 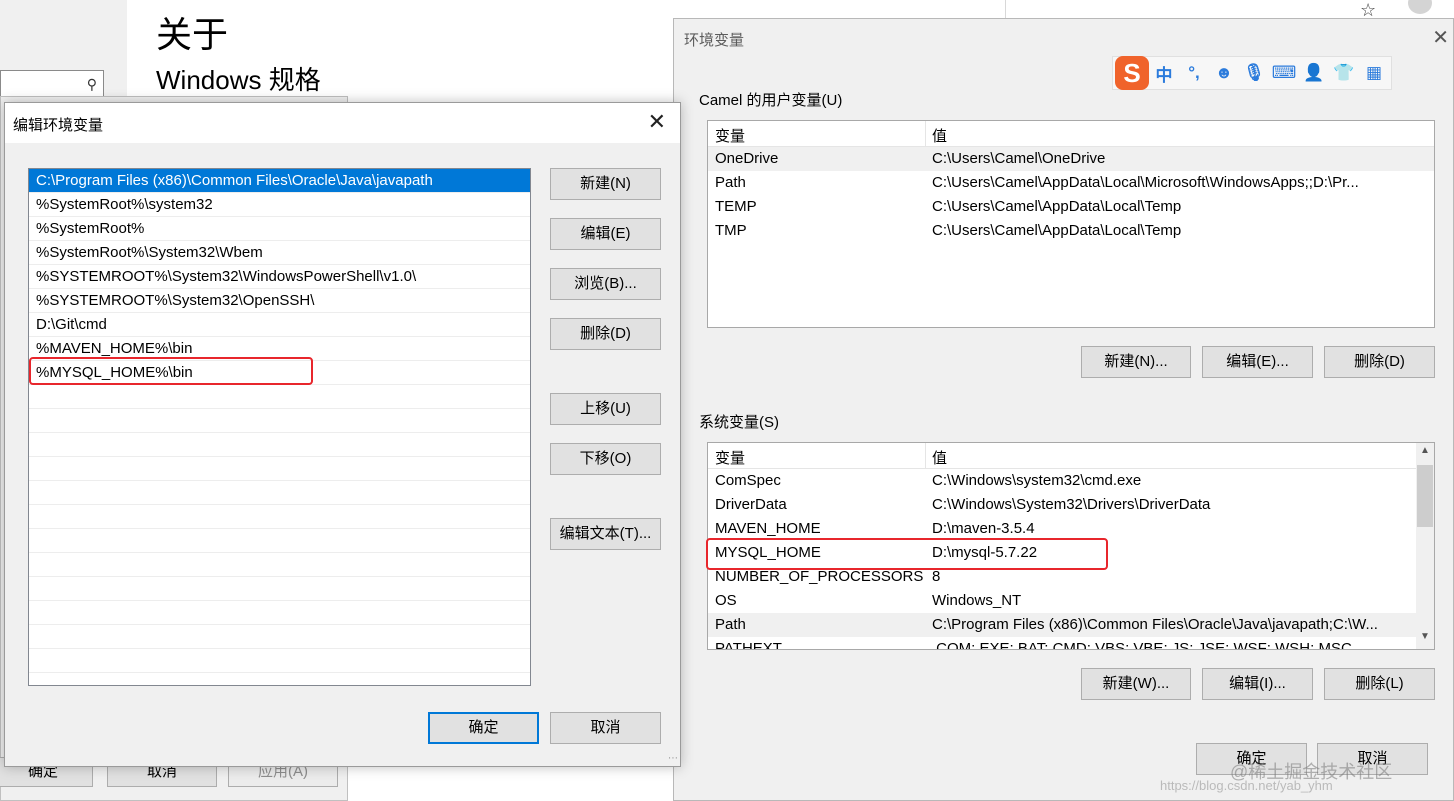 I want to click on punctuation-icon: °,, so click(x=1194, y=73).